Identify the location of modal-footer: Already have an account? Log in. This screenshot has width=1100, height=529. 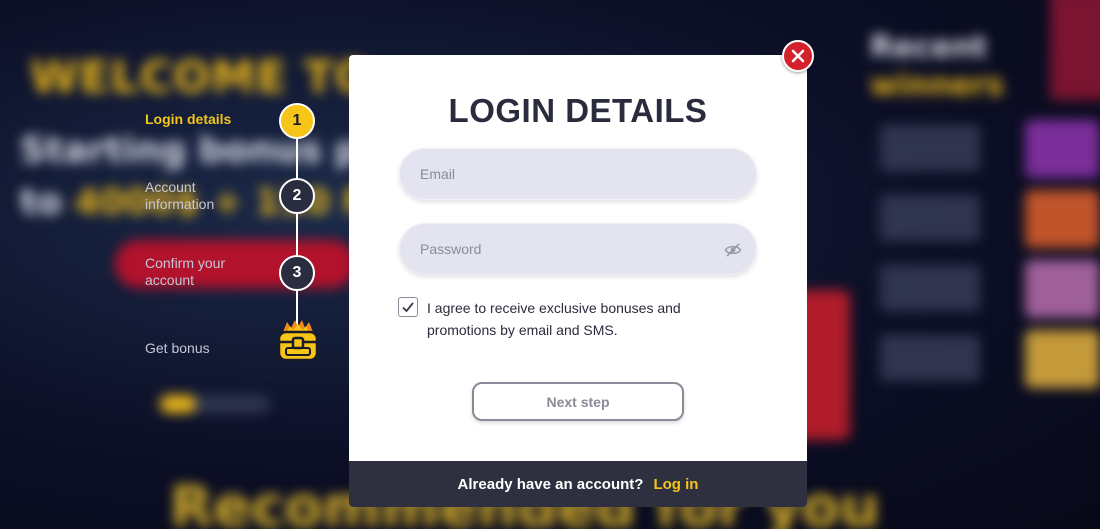
(578, 484).